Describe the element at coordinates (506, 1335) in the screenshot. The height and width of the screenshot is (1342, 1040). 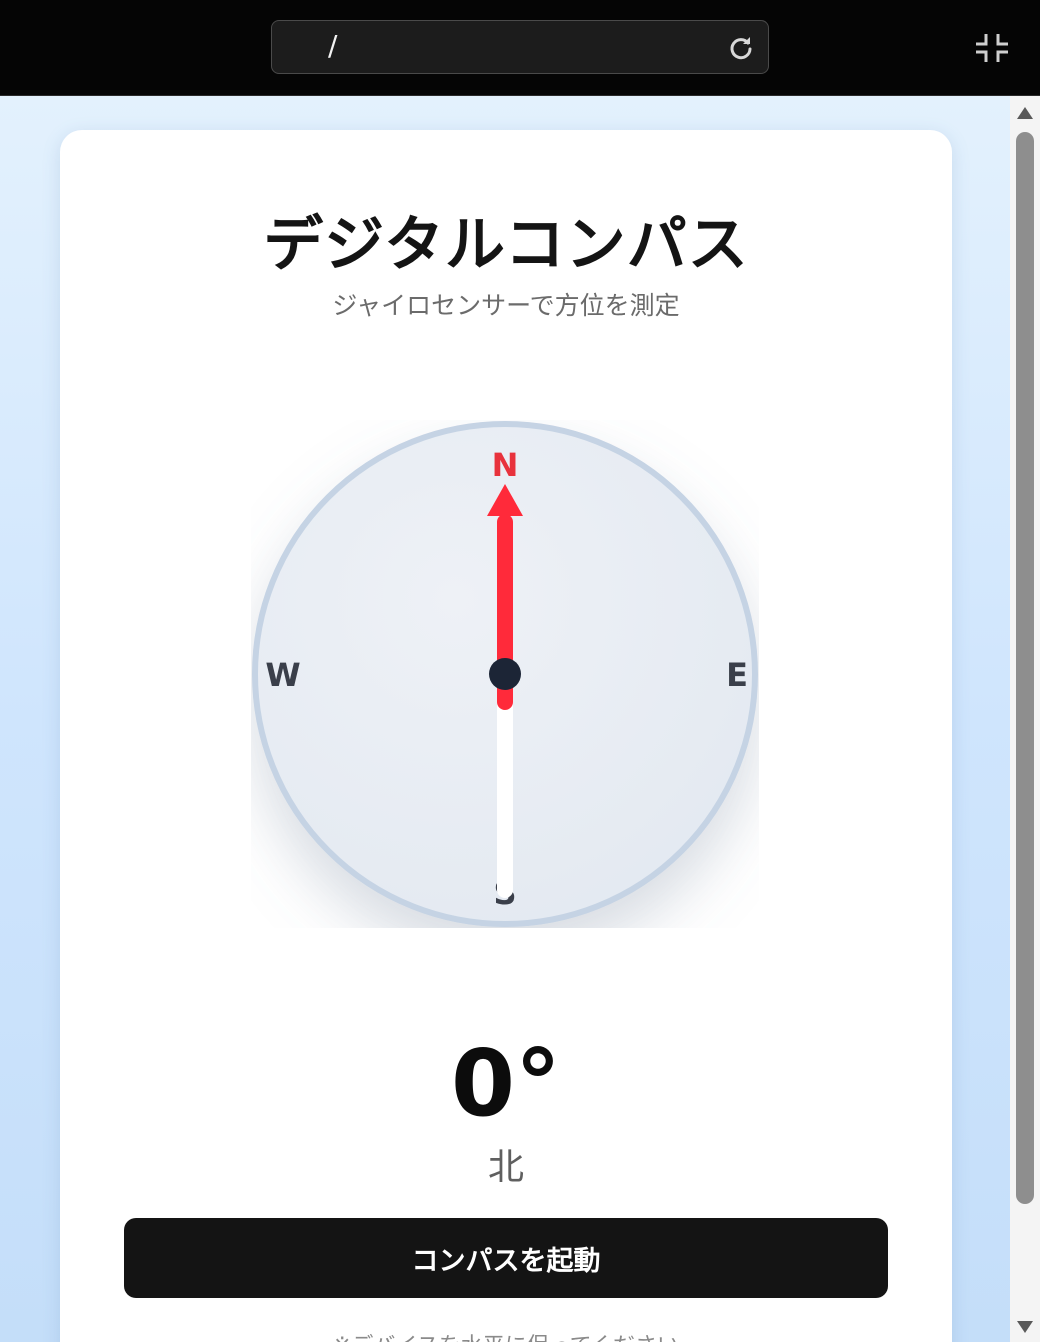
I see `level-note: ※デバイスを水平に保ってください` at that location.